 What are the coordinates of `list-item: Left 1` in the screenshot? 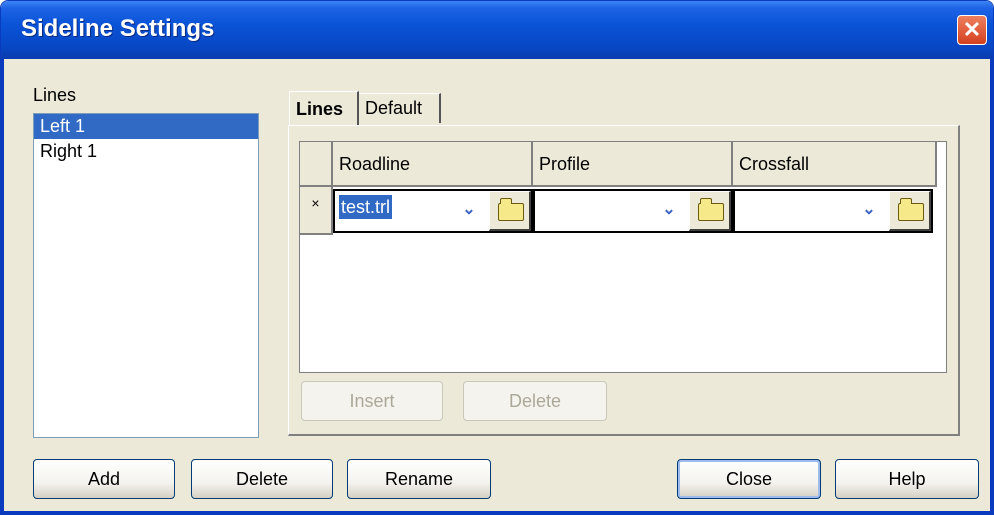 It's located at (146, 126).